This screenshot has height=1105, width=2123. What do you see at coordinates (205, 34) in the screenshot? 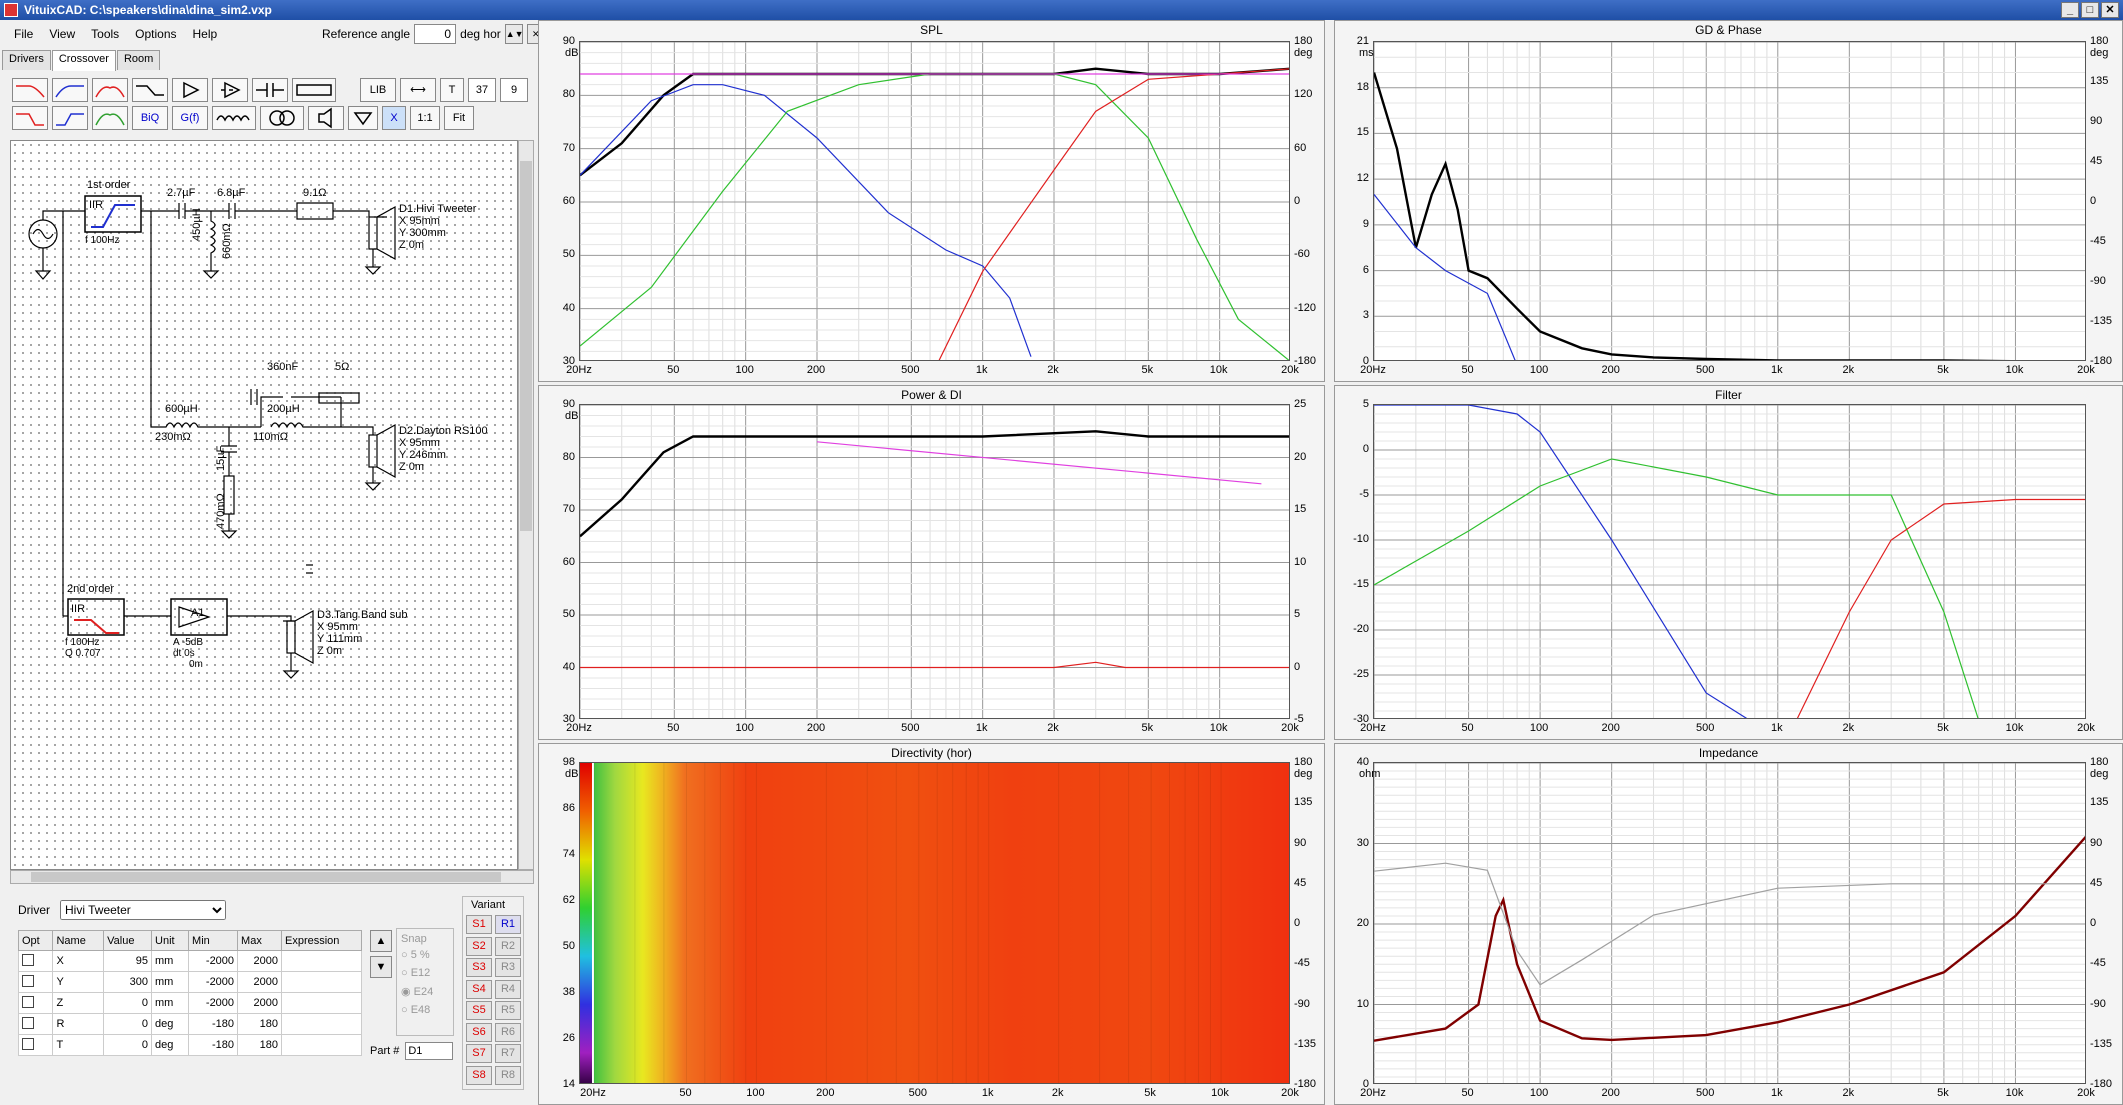
I see `menu-help: Help` at bounding box center [205, 34].